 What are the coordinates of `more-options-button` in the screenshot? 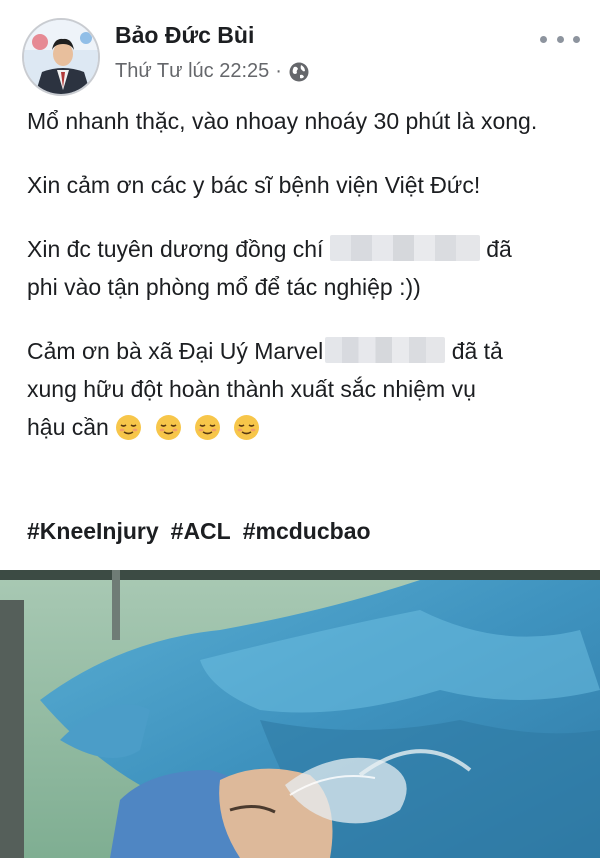 It's located at (560, 39).